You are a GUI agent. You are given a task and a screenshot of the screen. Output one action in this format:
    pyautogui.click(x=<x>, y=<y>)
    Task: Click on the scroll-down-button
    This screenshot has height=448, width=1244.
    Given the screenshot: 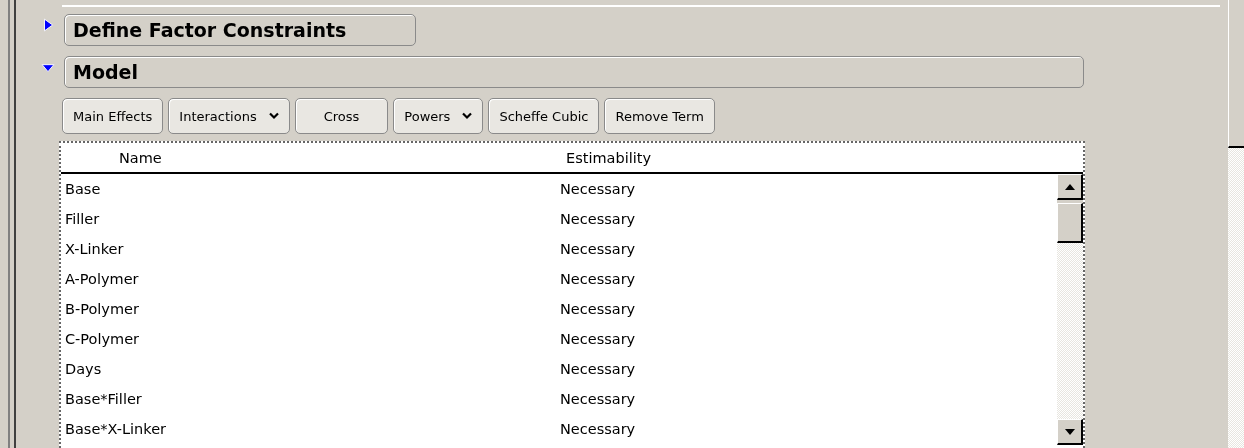 What is the action you would take?
    pyautogui.click(x=1070, y=432)
    